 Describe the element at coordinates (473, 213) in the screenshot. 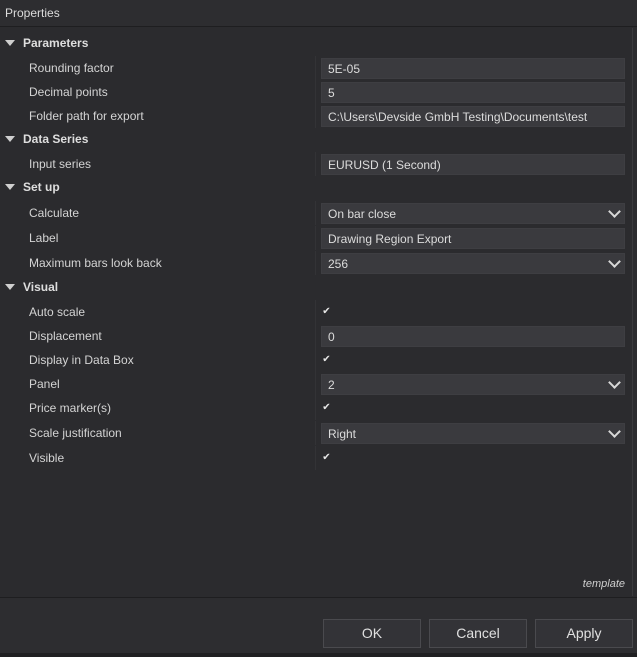

I see `calculate-select: On bar close` at that location.